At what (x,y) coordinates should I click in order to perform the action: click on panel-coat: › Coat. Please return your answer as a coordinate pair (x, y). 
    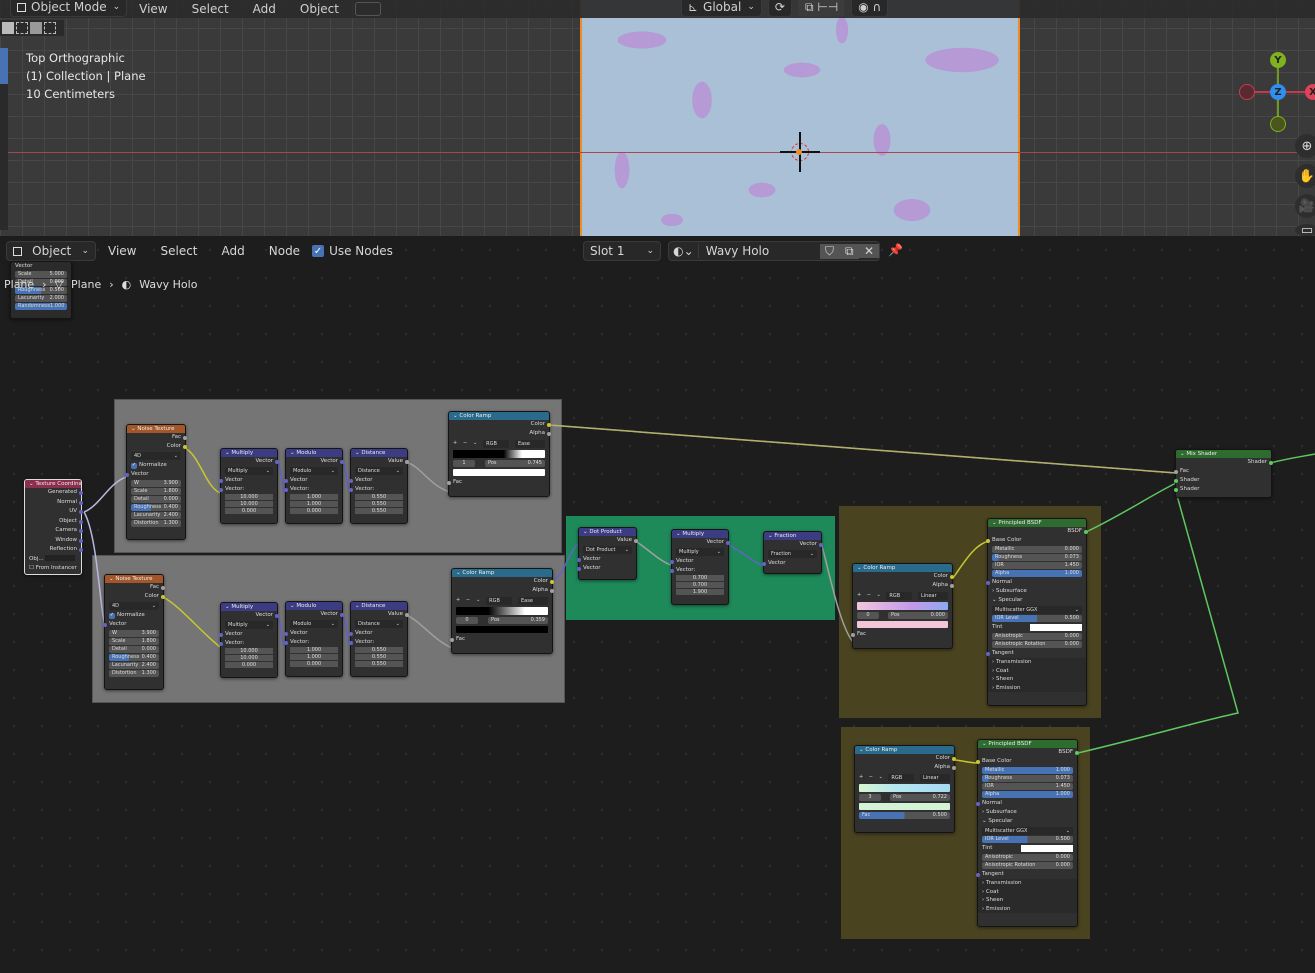
    Looking at the image, I should click on (1027, 891).